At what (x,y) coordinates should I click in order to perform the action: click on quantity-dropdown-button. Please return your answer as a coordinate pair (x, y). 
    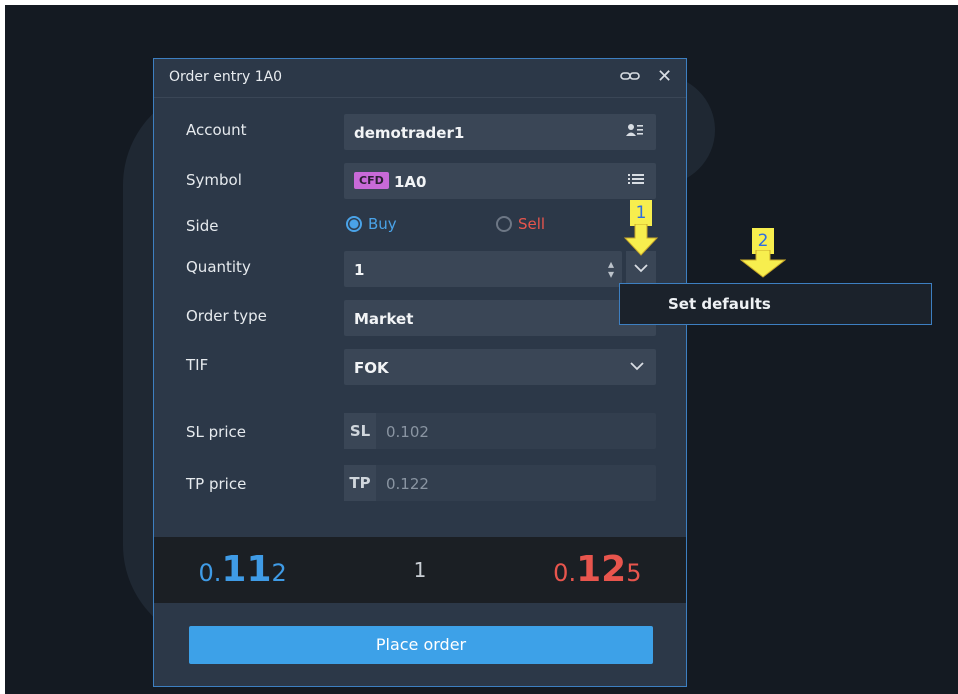
    Looking at the image, I should click on (641, 269).